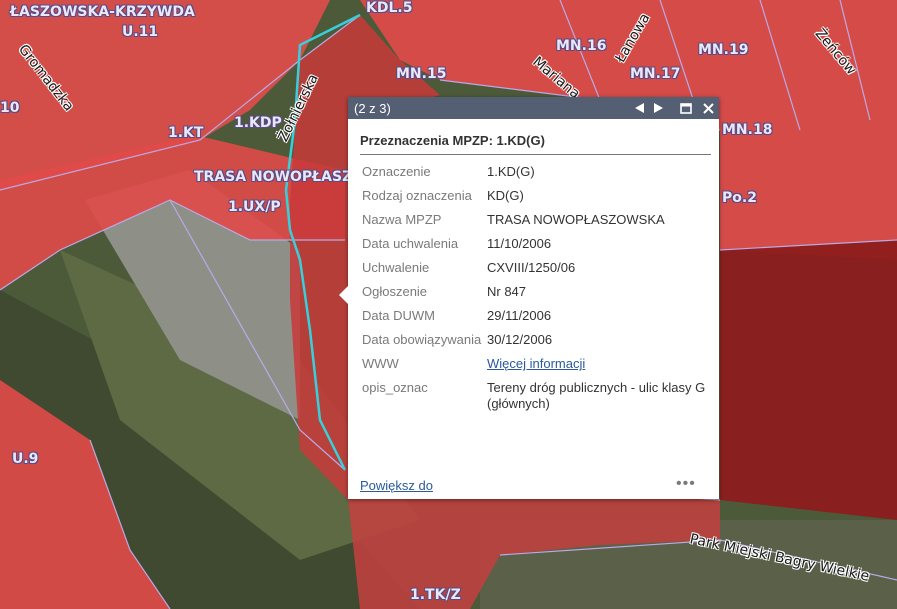  Describe the element at coordinates (396, 267) in the screenshot. I see `attribute-key: Uchwalenie` at that location.